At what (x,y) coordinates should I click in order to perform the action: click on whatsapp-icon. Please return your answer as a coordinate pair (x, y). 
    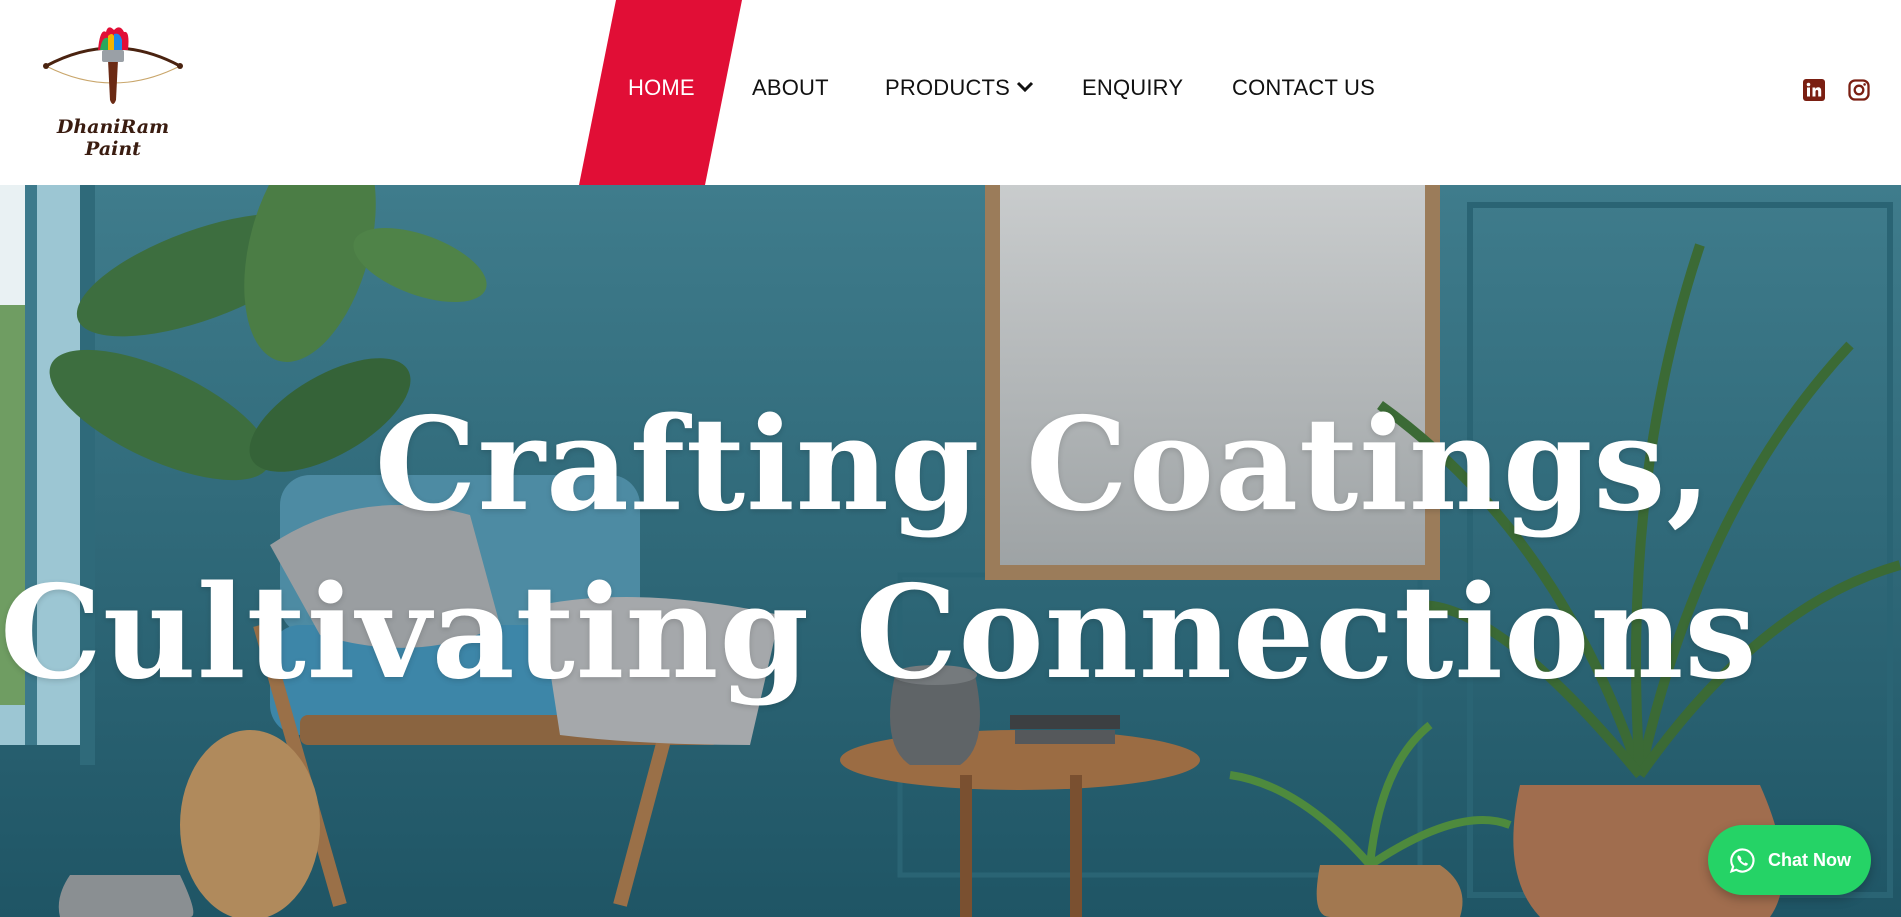
    Looking at the image, I should click on (1742, 860).